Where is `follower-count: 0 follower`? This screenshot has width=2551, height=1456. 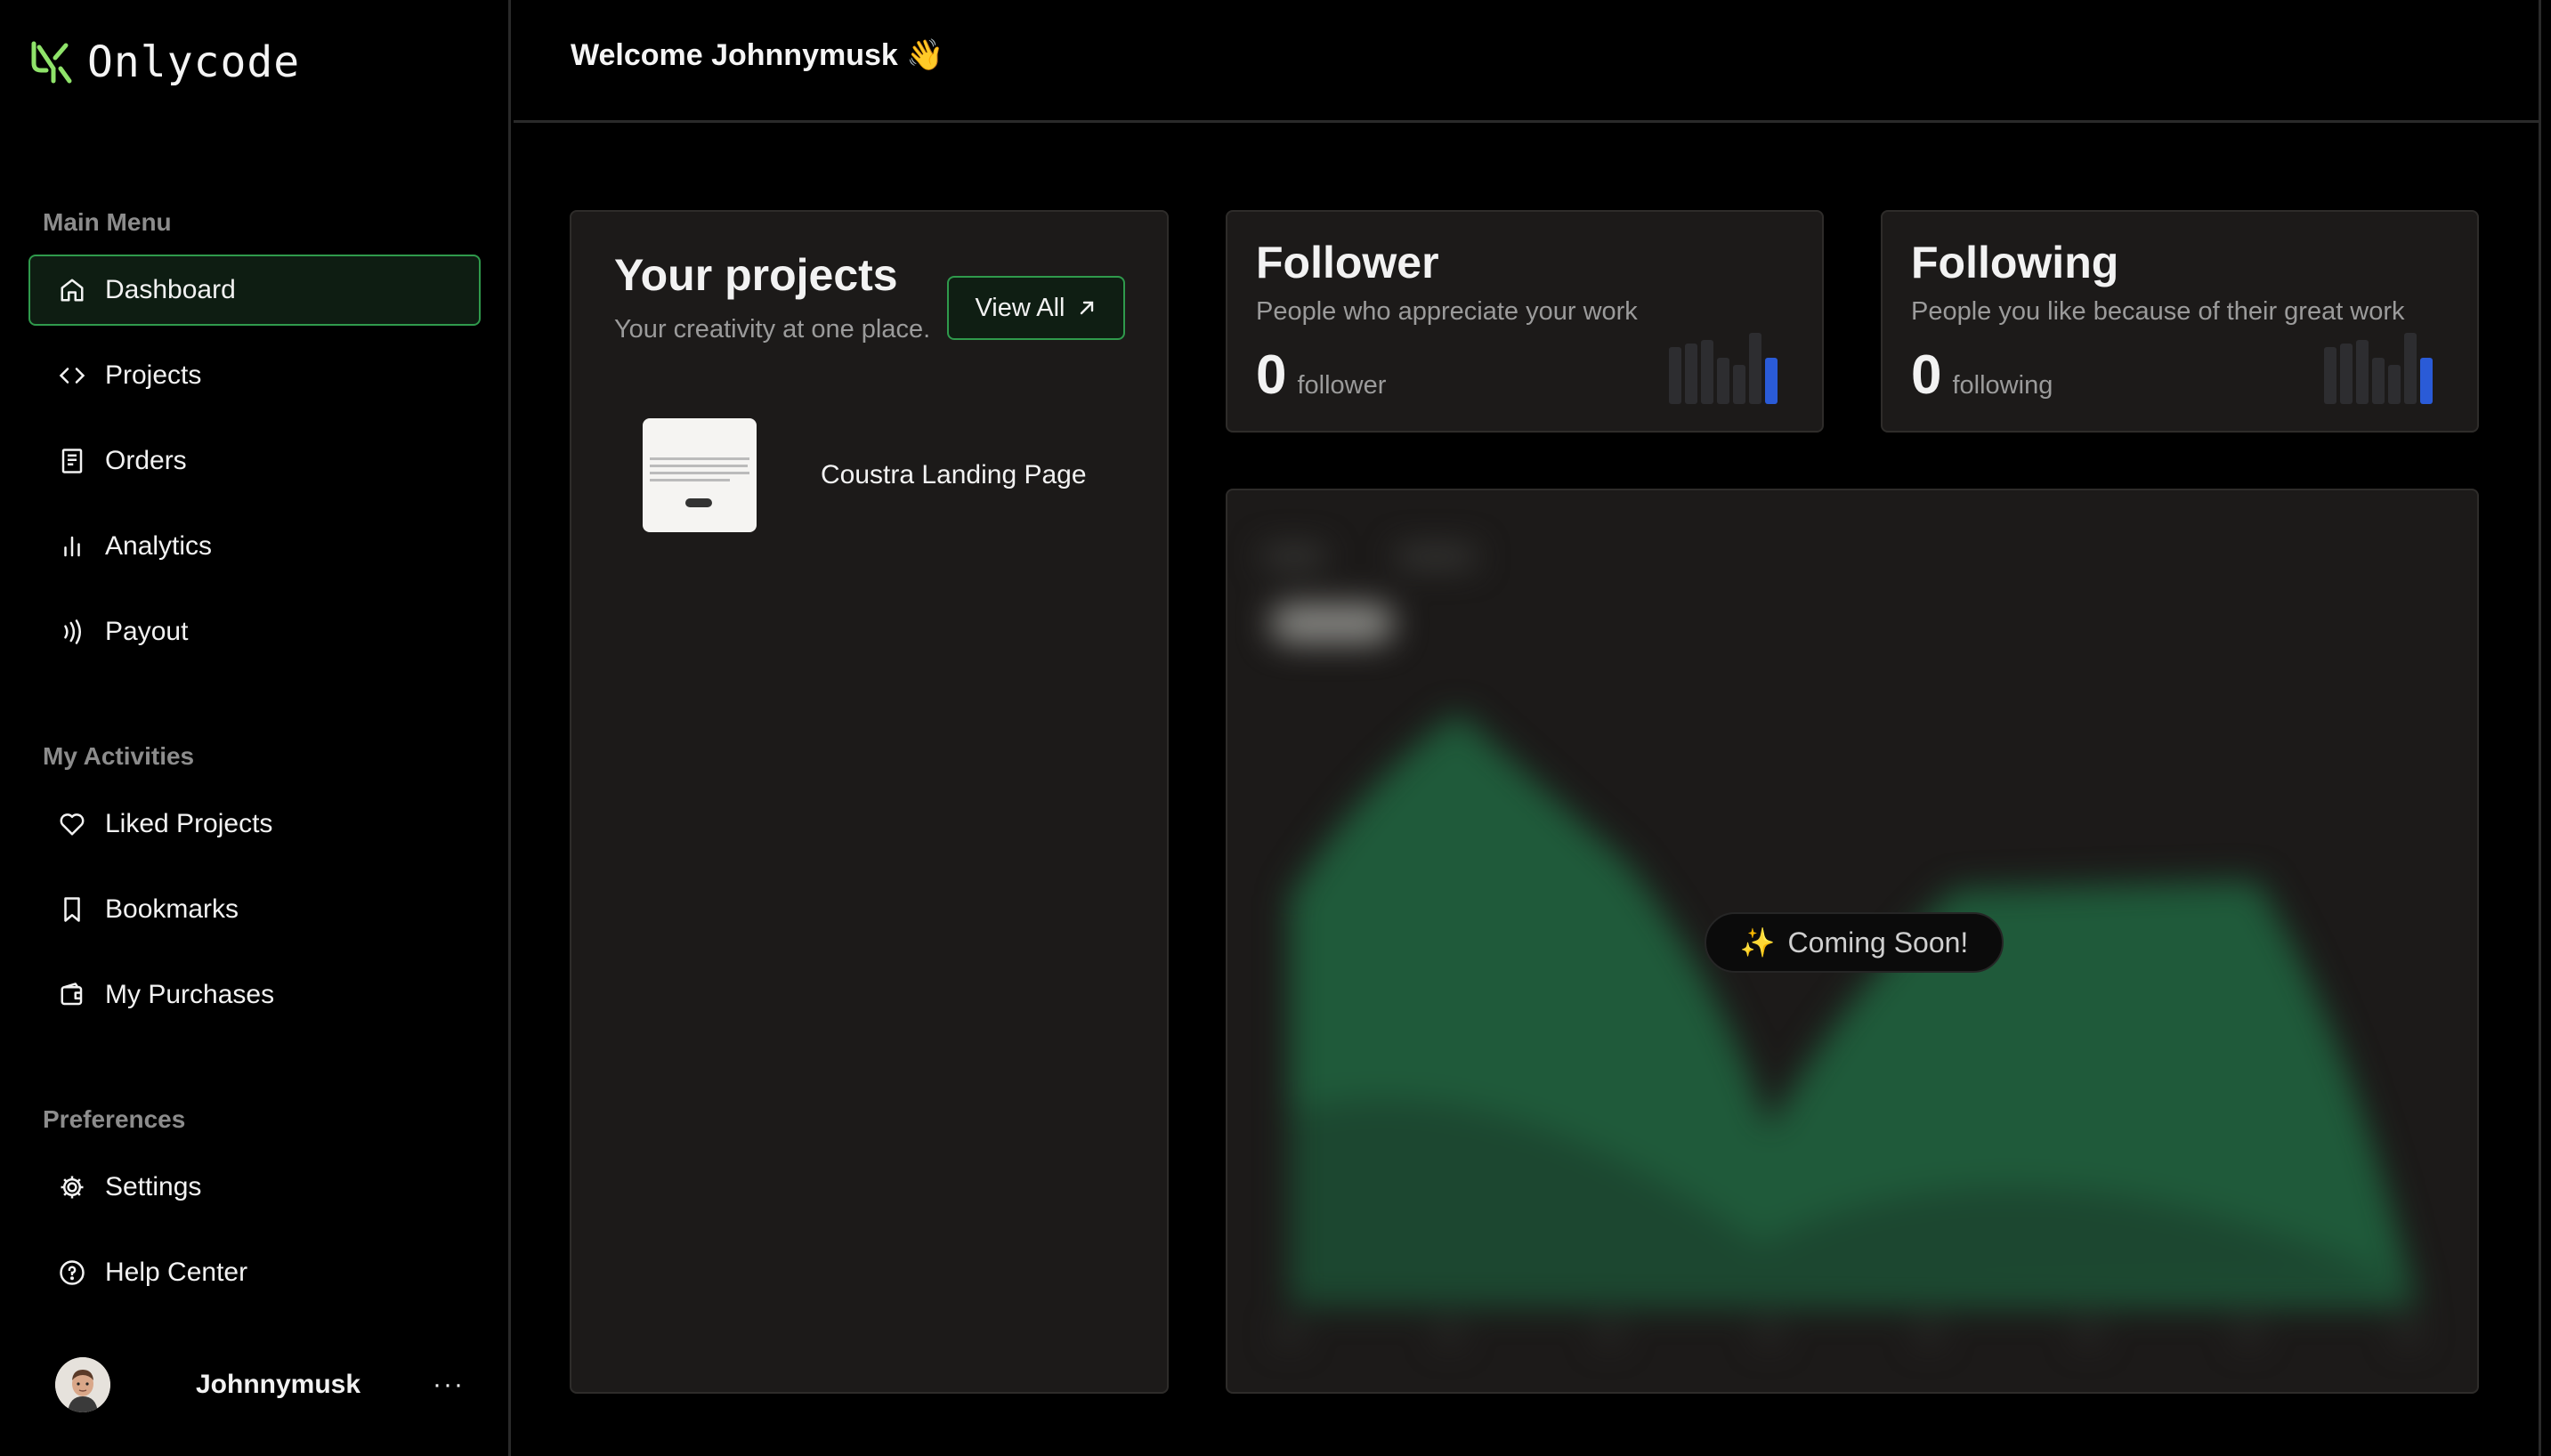 follower-count: 0 follower is located at coordinates (1321, 375).